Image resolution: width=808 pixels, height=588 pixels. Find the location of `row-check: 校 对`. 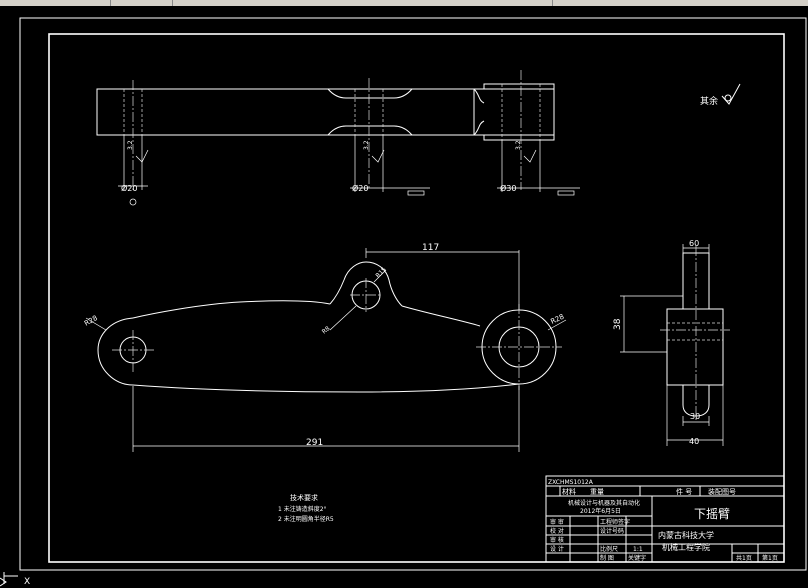

row-check: 校 对 is located at coordinates (557, 531).